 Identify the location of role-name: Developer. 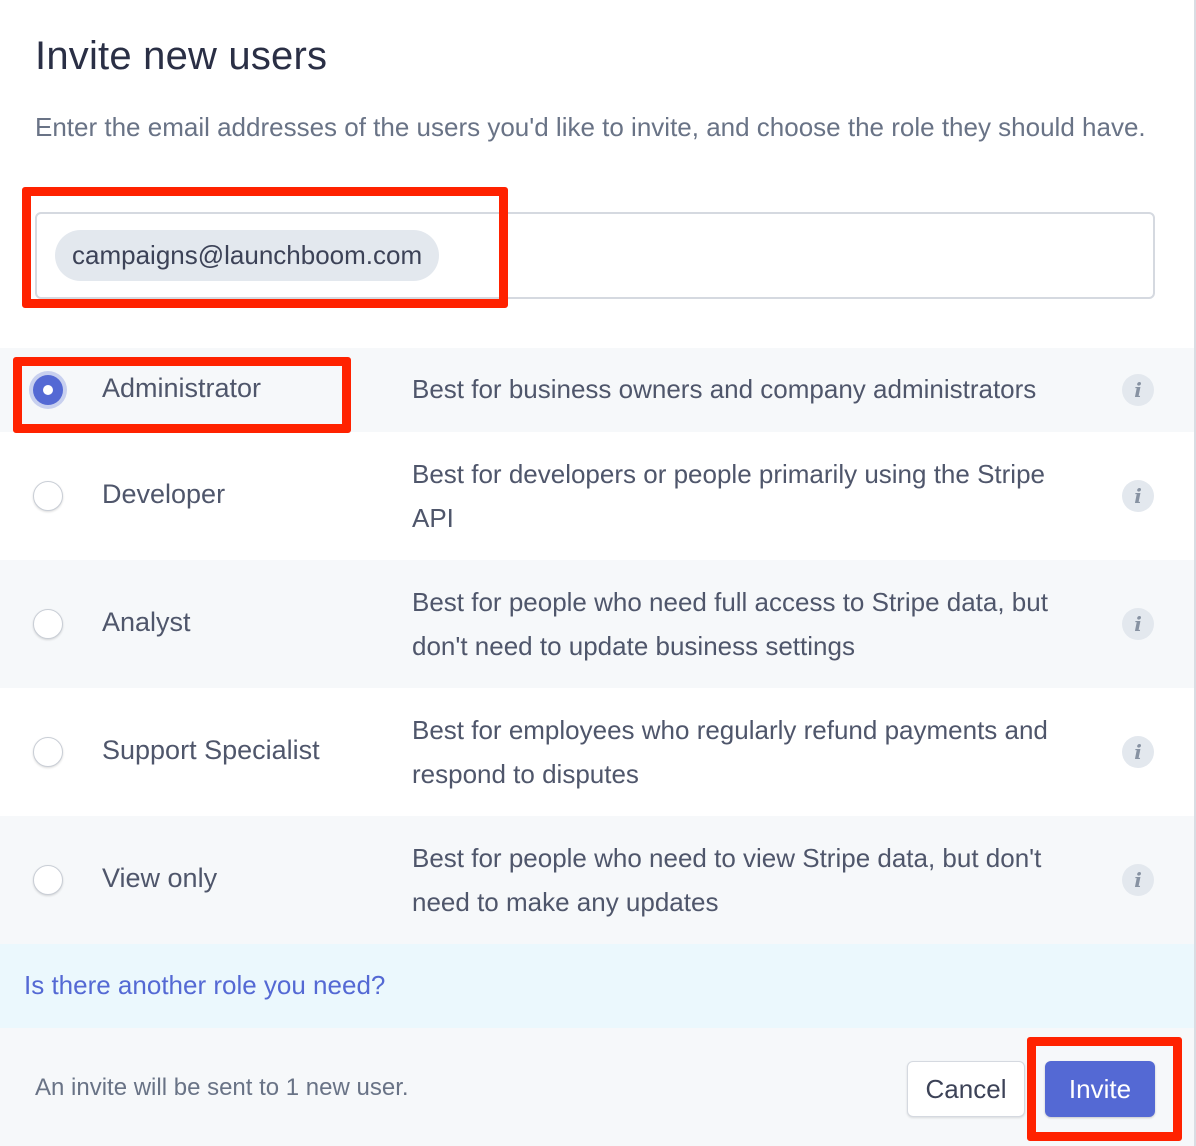
(164, 494).